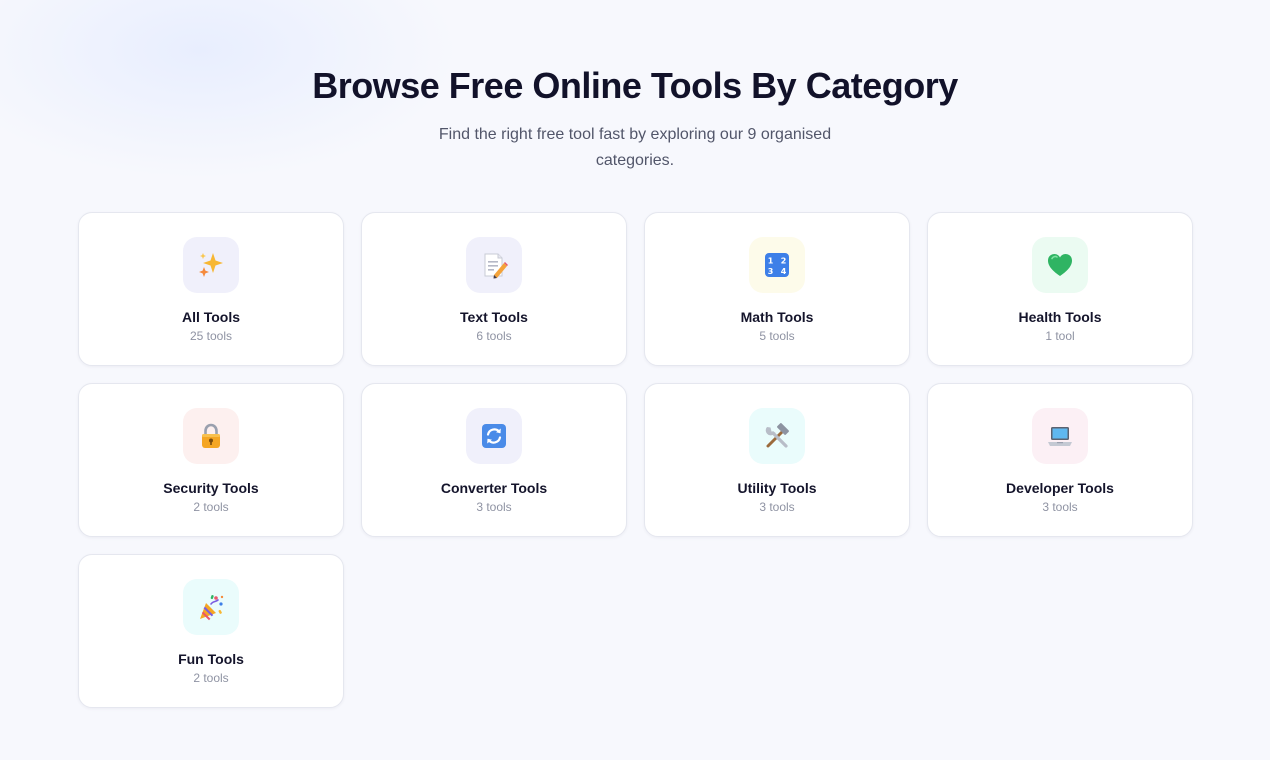  I want to click on category-name: Utility Tools, so click(777, 488).